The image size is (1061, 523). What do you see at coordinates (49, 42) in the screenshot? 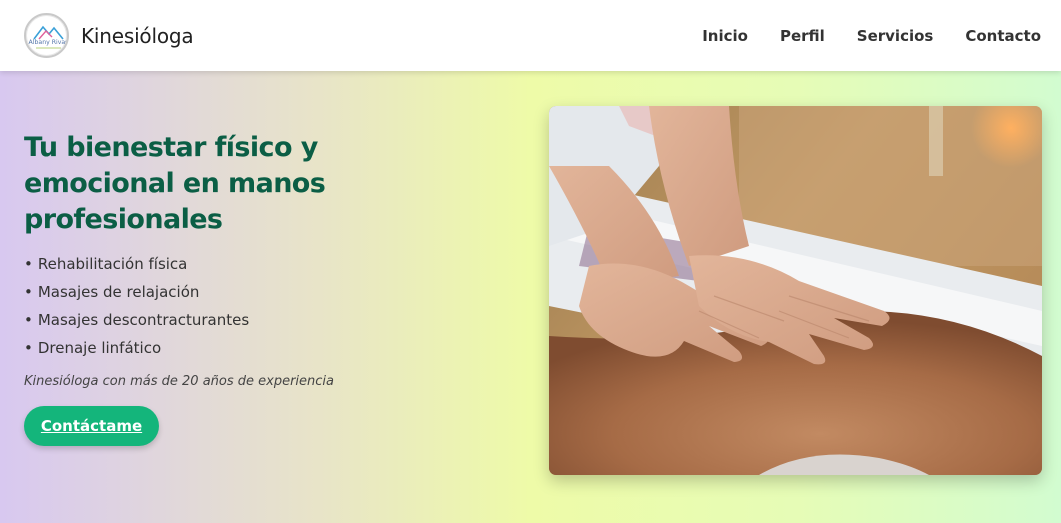
I see `logo-text: Albany Rivas` at bounding box center [49, 42].